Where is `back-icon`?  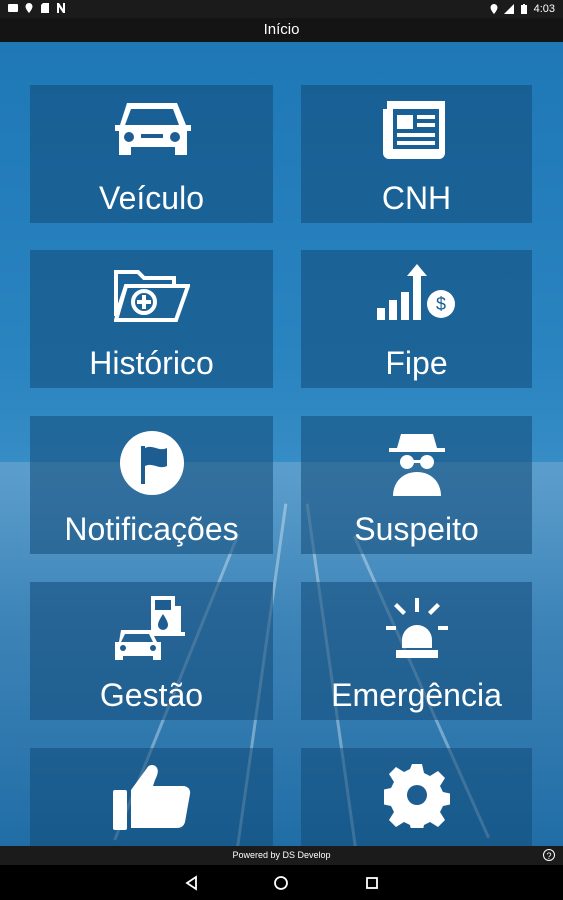
back-icon is located at coordinates (192, 883).